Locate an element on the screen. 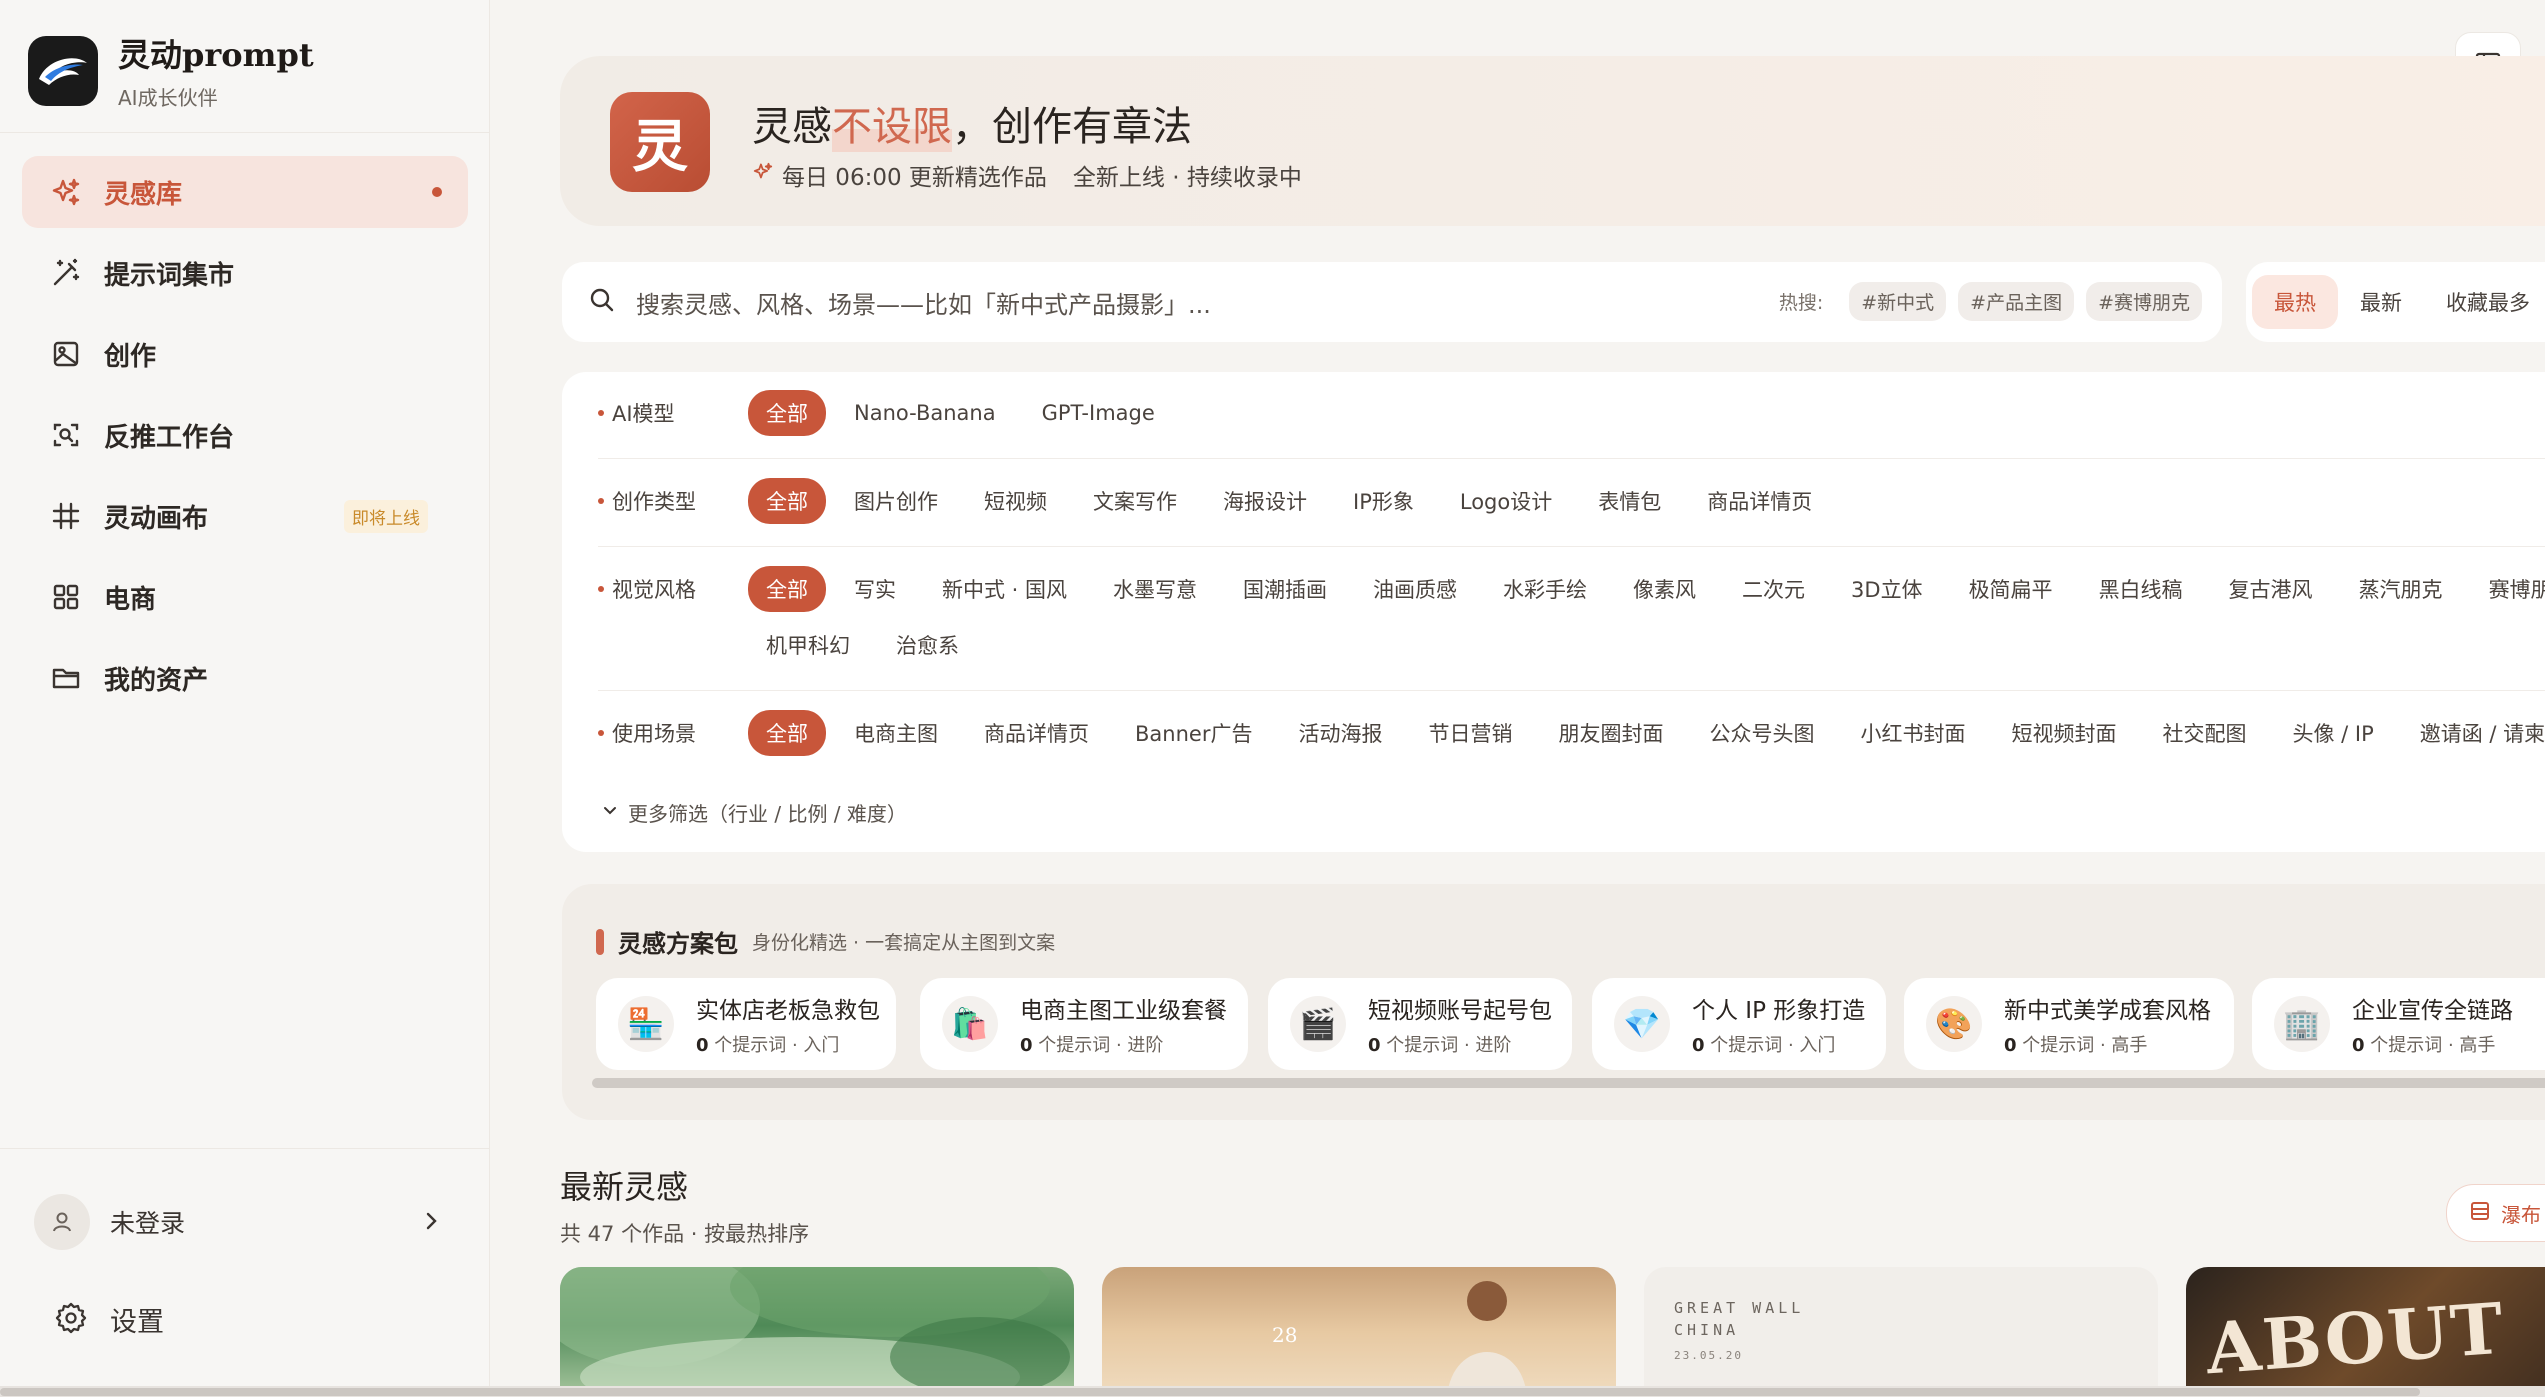  filter-chip: 短视频 is located at coordinates (1015, 501).